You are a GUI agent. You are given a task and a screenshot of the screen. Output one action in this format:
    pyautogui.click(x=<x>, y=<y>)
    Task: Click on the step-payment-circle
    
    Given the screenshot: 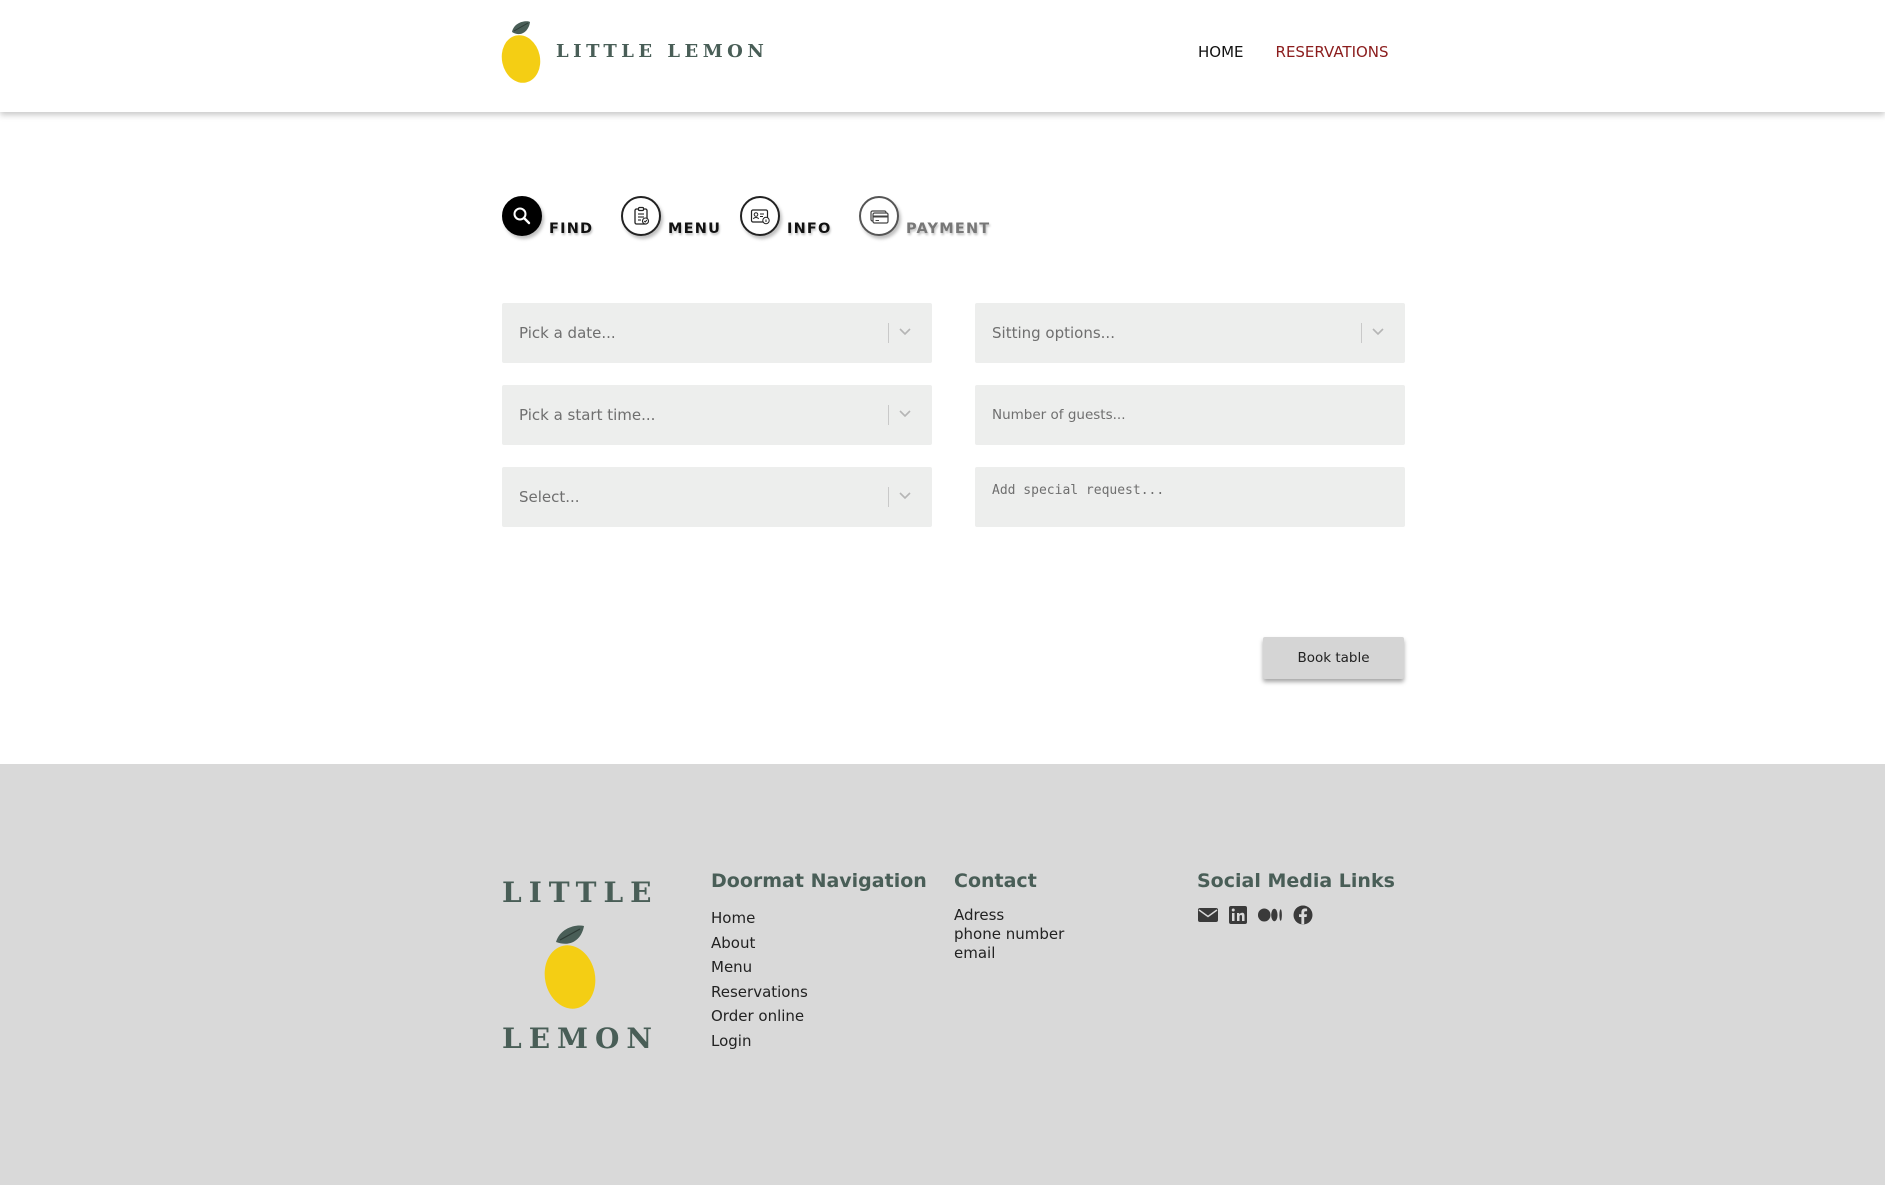 What is the action you would take?
    pyautogui.click(x=879, y=216)
    